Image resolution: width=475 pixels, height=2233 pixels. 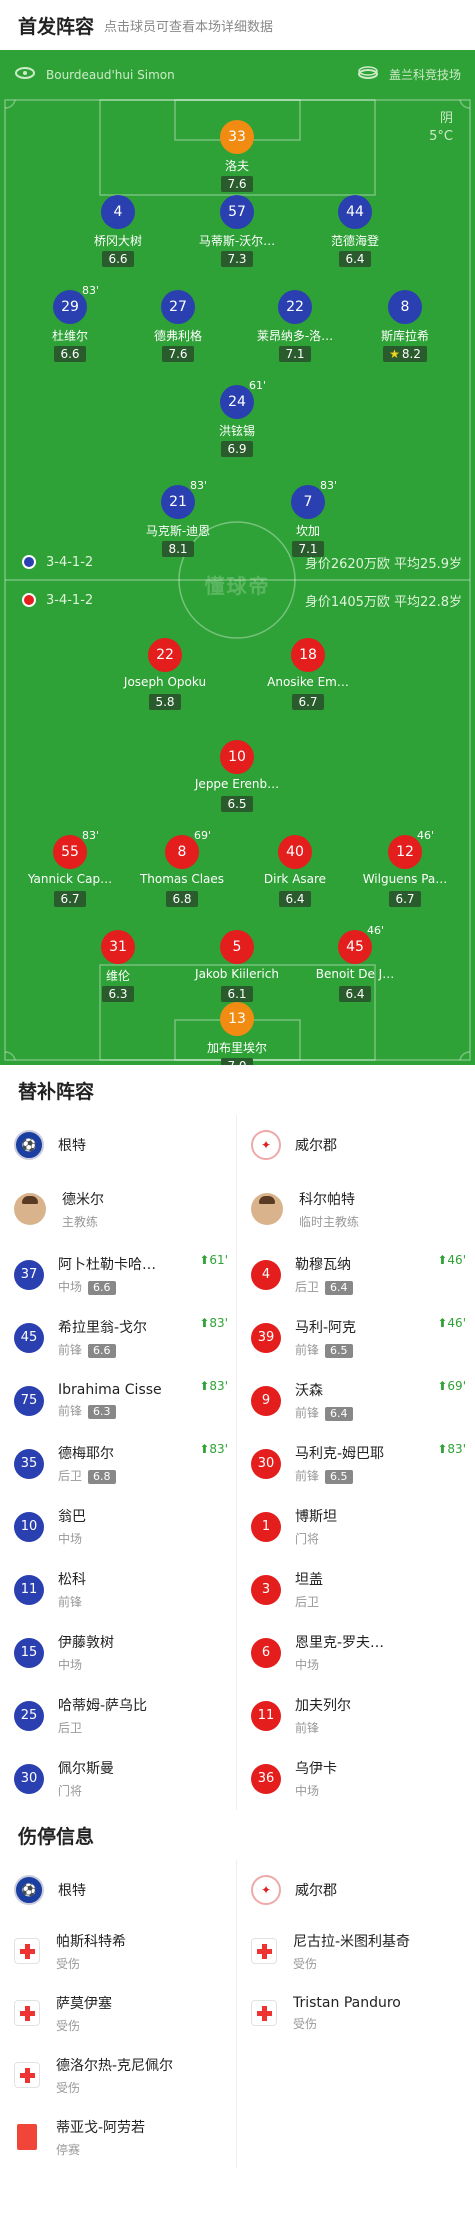 What do you see at coordinates (118, 1951) in the screenshot?
I see `injury-row: 帕斯科特希 受伤` at bounding box center [118, 1951].